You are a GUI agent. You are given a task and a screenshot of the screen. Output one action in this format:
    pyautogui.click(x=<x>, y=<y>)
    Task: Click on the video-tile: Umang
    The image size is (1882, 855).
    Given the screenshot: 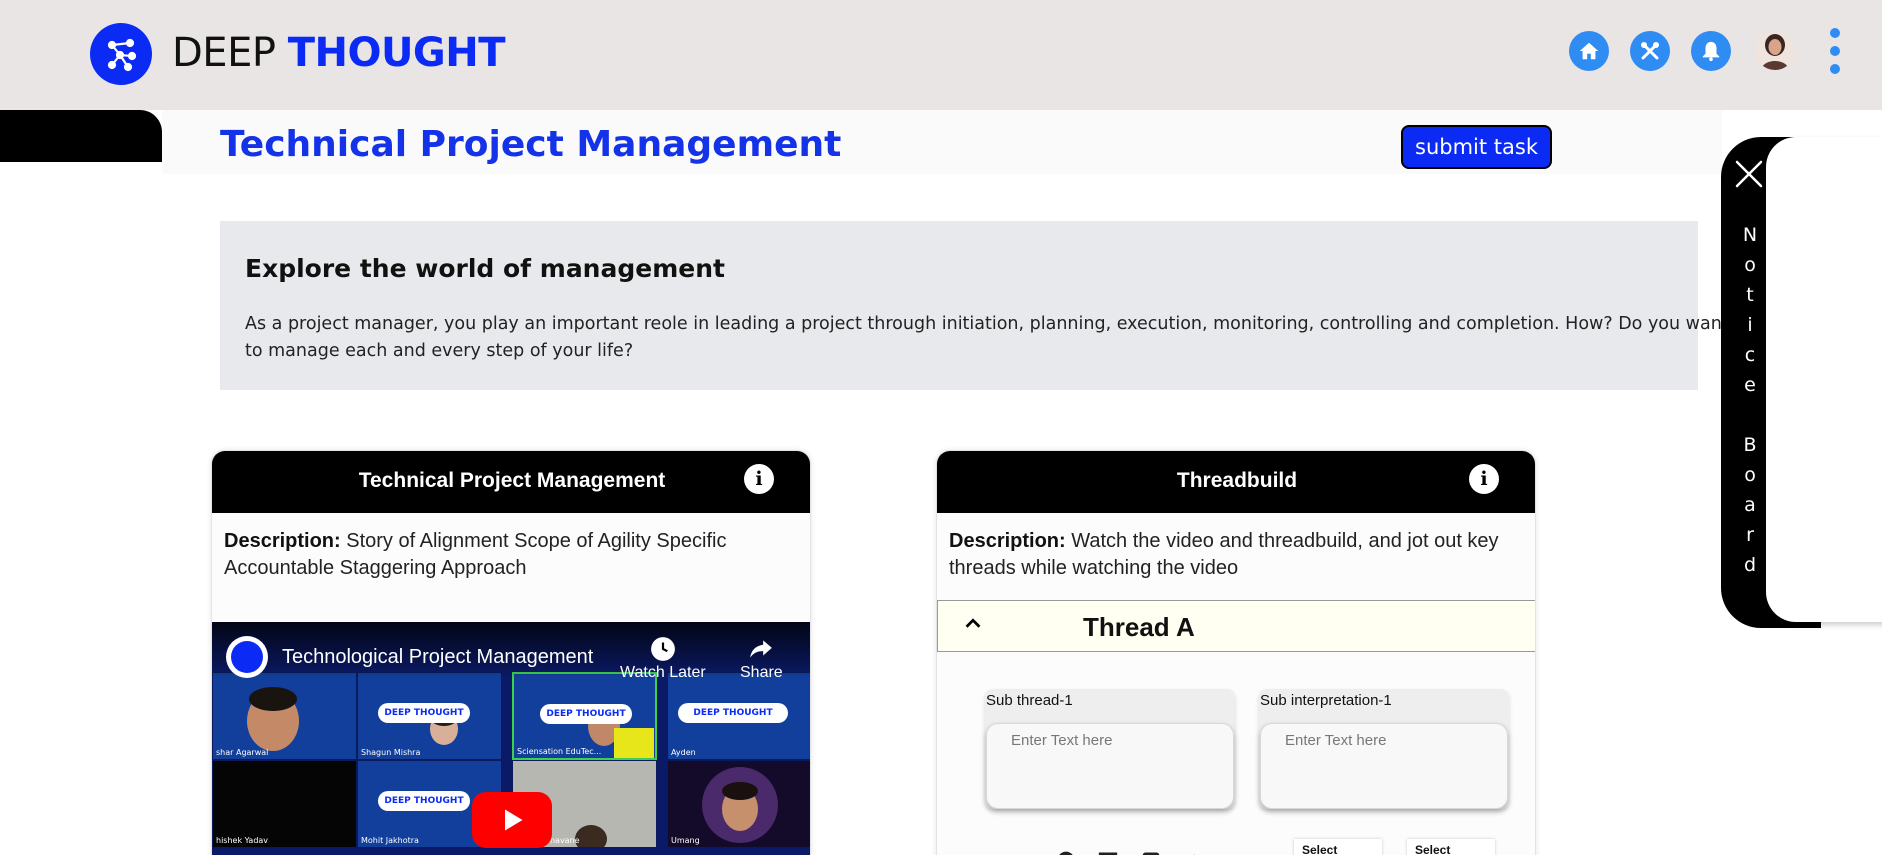 What is the action you would take?
    pyautogui.click(x=738, y=804)
    